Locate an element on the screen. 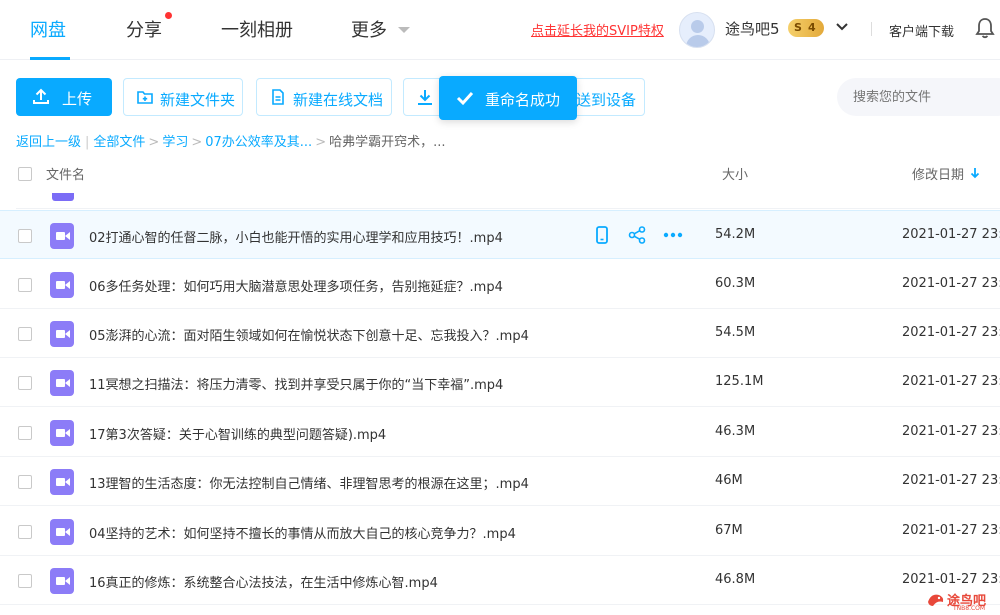 The width and height of the screenshot is (1000, 615). toast-message: 重命名成功 is located at coordinates (523, 100).